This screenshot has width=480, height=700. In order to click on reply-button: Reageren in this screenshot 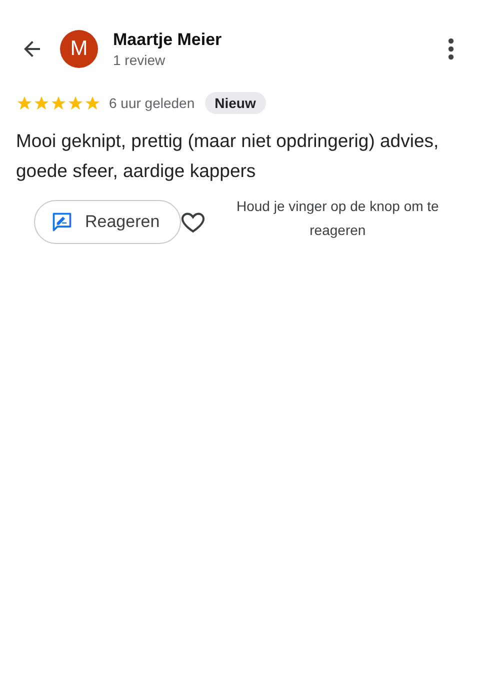, I will do `click(107, 222)`.